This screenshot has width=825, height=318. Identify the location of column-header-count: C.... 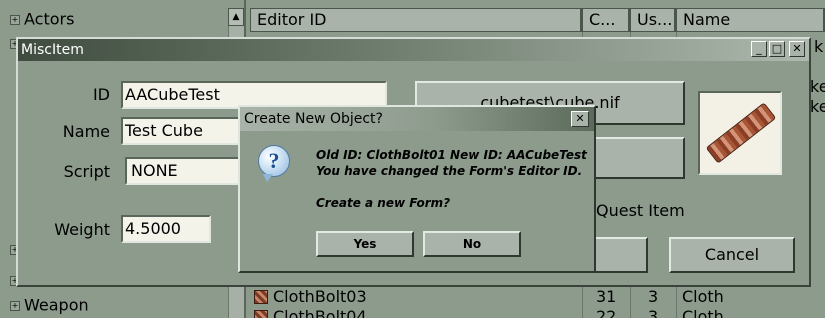
(606, 20).